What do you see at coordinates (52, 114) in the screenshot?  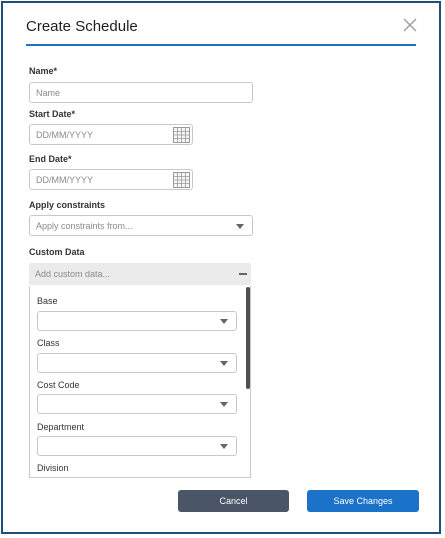 I see `start-date-label: Start Date*` at bounding box center [52, 114].